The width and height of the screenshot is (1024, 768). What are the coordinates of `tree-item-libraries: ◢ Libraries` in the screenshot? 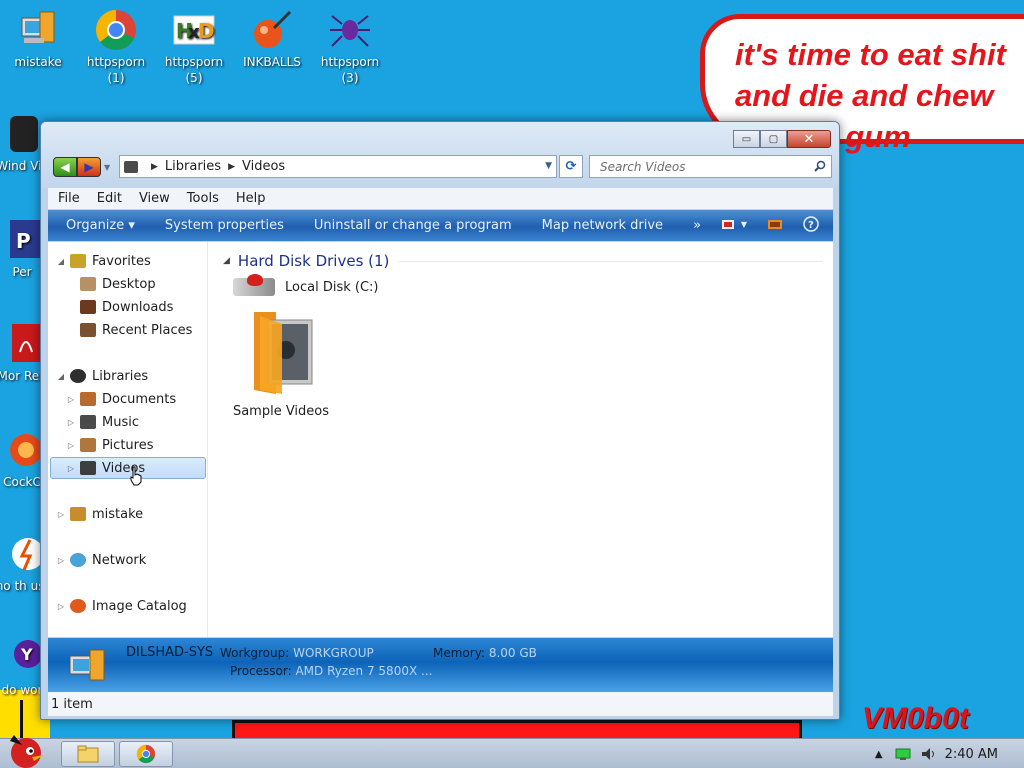 It's located at (102, 376).